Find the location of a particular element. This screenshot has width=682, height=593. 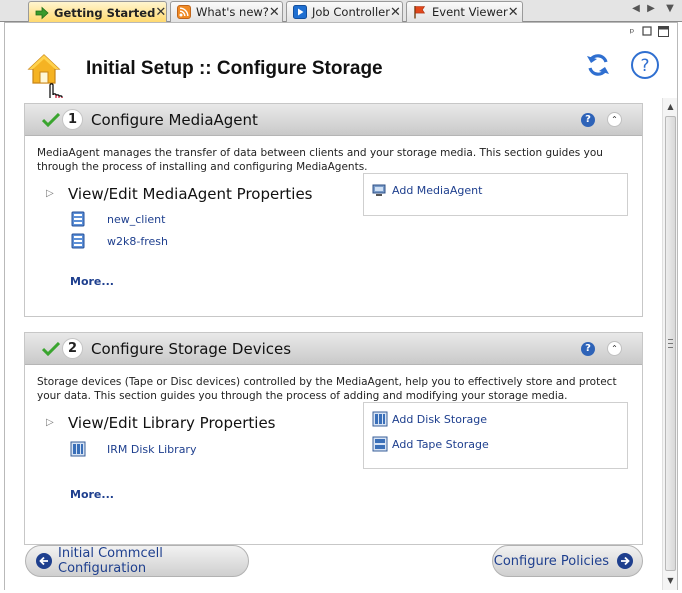

tab-label: Event Viewer is located at coordinates (470, 12).